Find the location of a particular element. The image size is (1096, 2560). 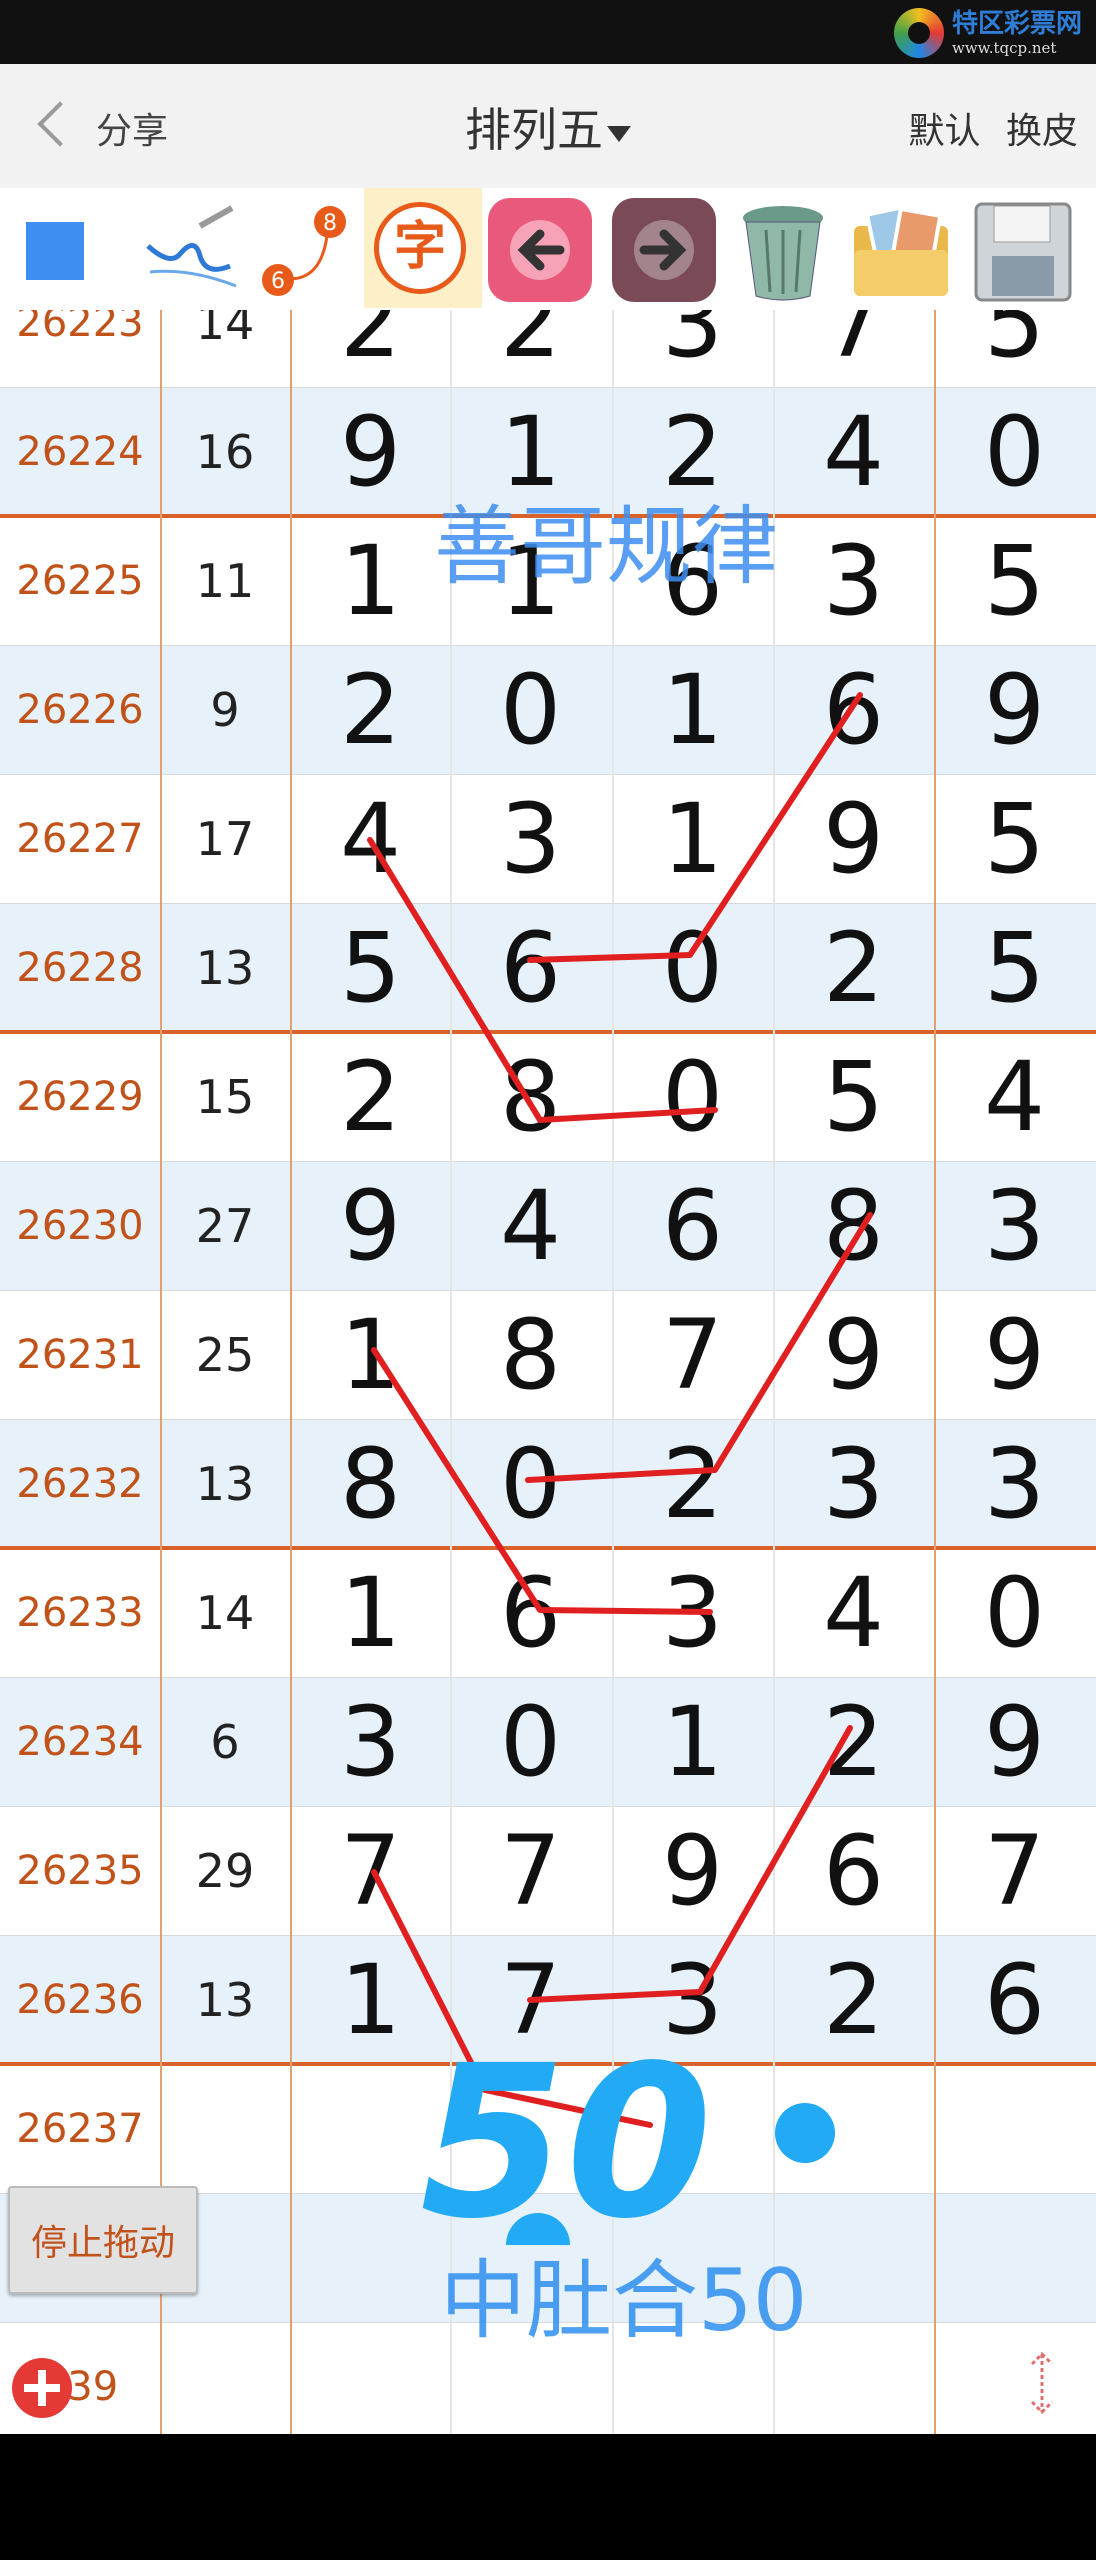

resize-arrows-icon is located at coordinates (1042, 2383).